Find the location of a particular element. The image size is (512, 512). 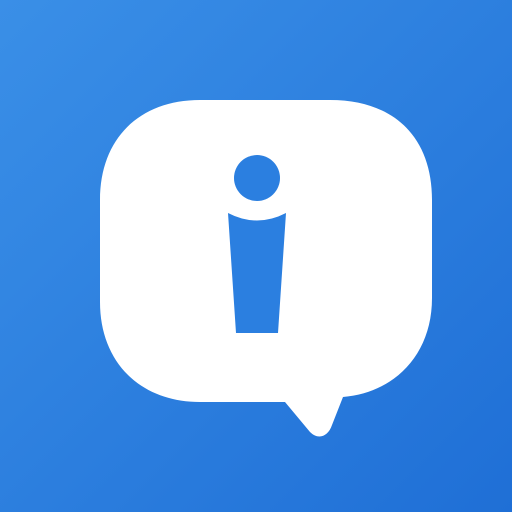

info-dot-shape is located at coordinates (257, 178).